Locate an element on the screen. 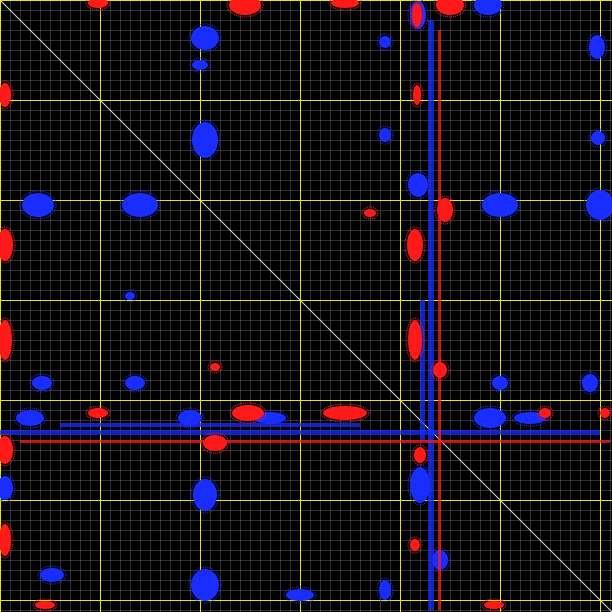  positive-band-vertical is located at coordinates (439, 320).